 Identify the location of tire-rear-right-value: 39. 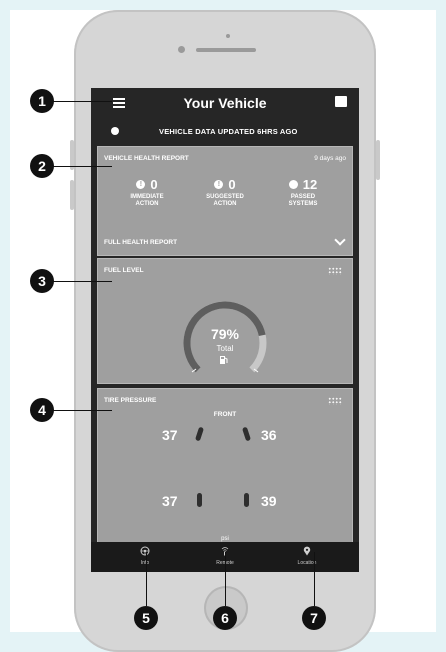
(269, 501).